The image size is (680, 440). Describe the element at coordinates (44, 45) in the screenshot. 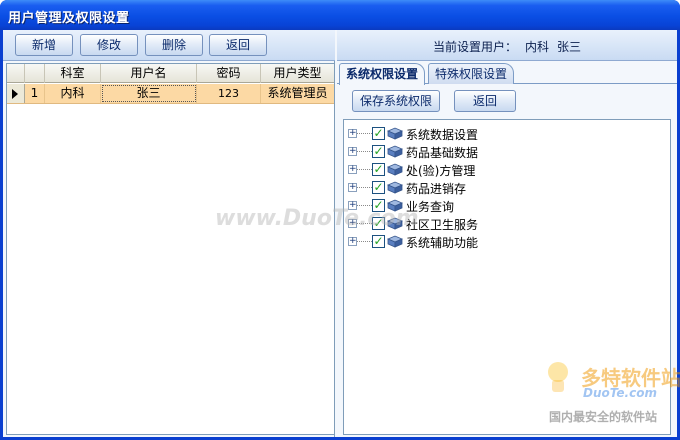

I see `add-button: 新增` at that location.